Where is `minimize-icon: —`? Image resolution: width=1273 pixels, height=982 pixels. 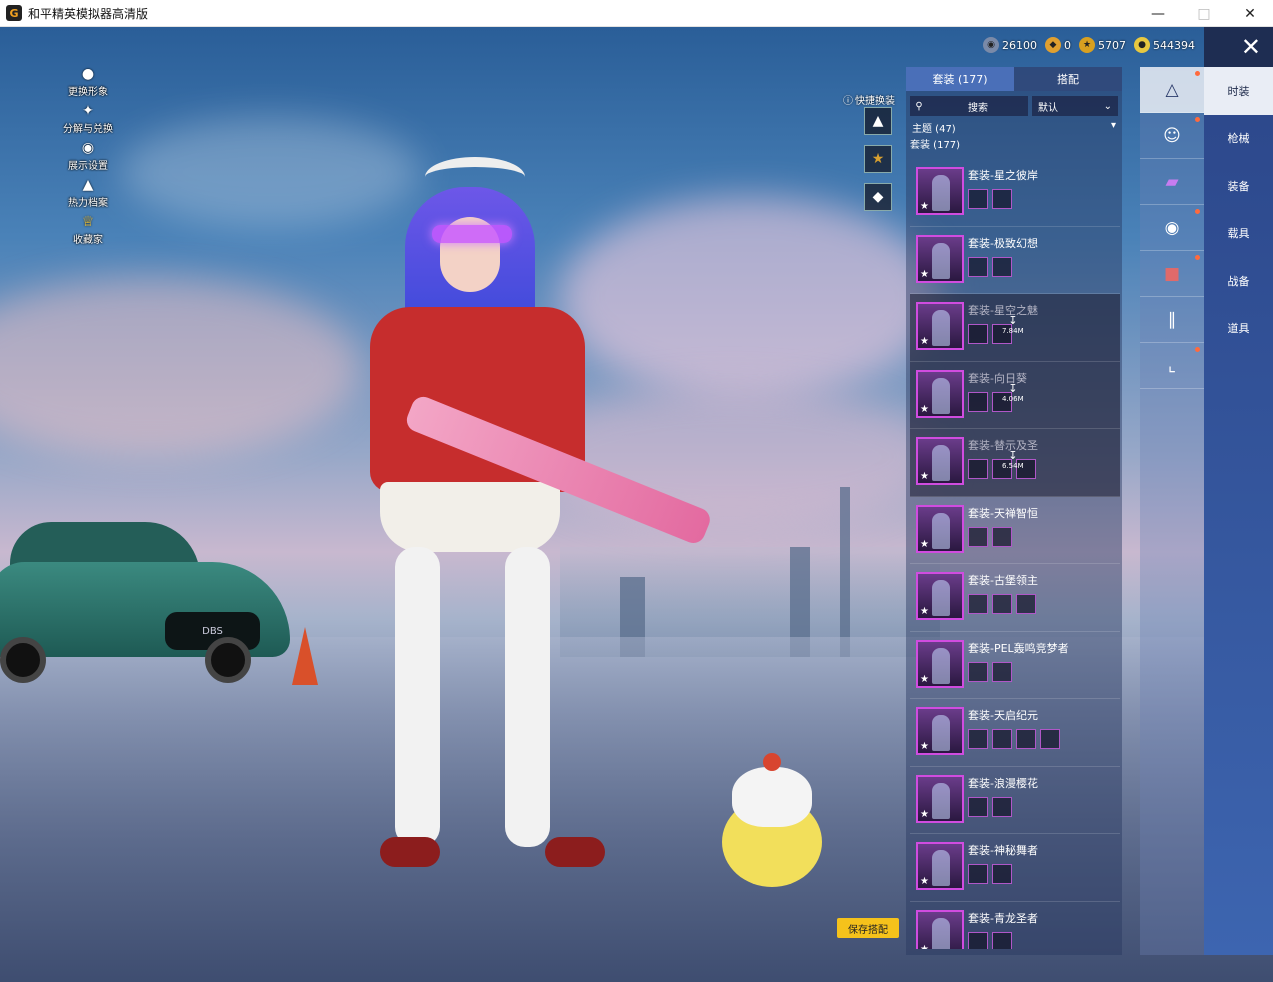 minimize-icon: — is located at coordinates (1158, 13).